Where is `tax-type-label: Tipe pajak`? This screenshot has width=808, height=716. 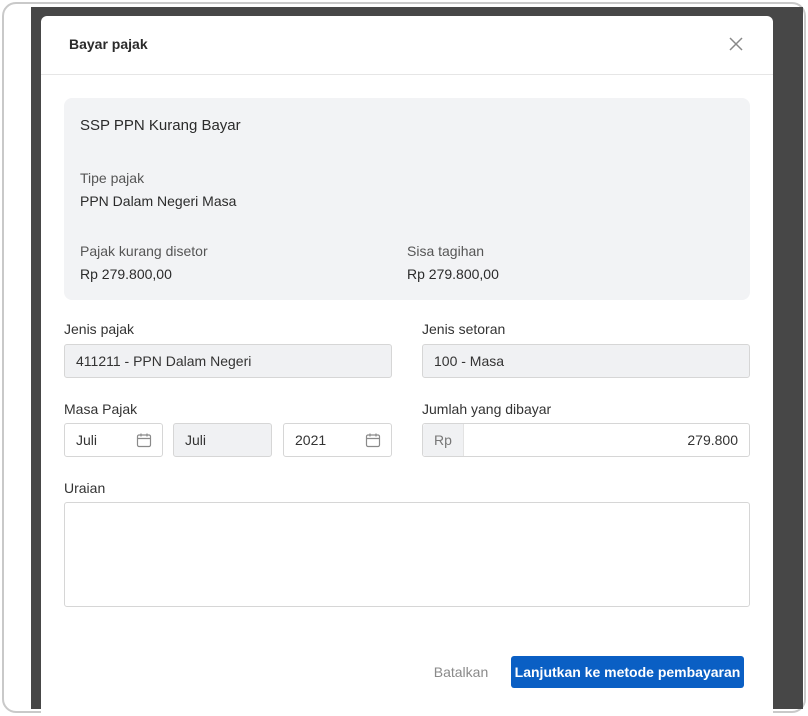
tax-type-label: Tipe pajak is located at coordinates (112, 178).